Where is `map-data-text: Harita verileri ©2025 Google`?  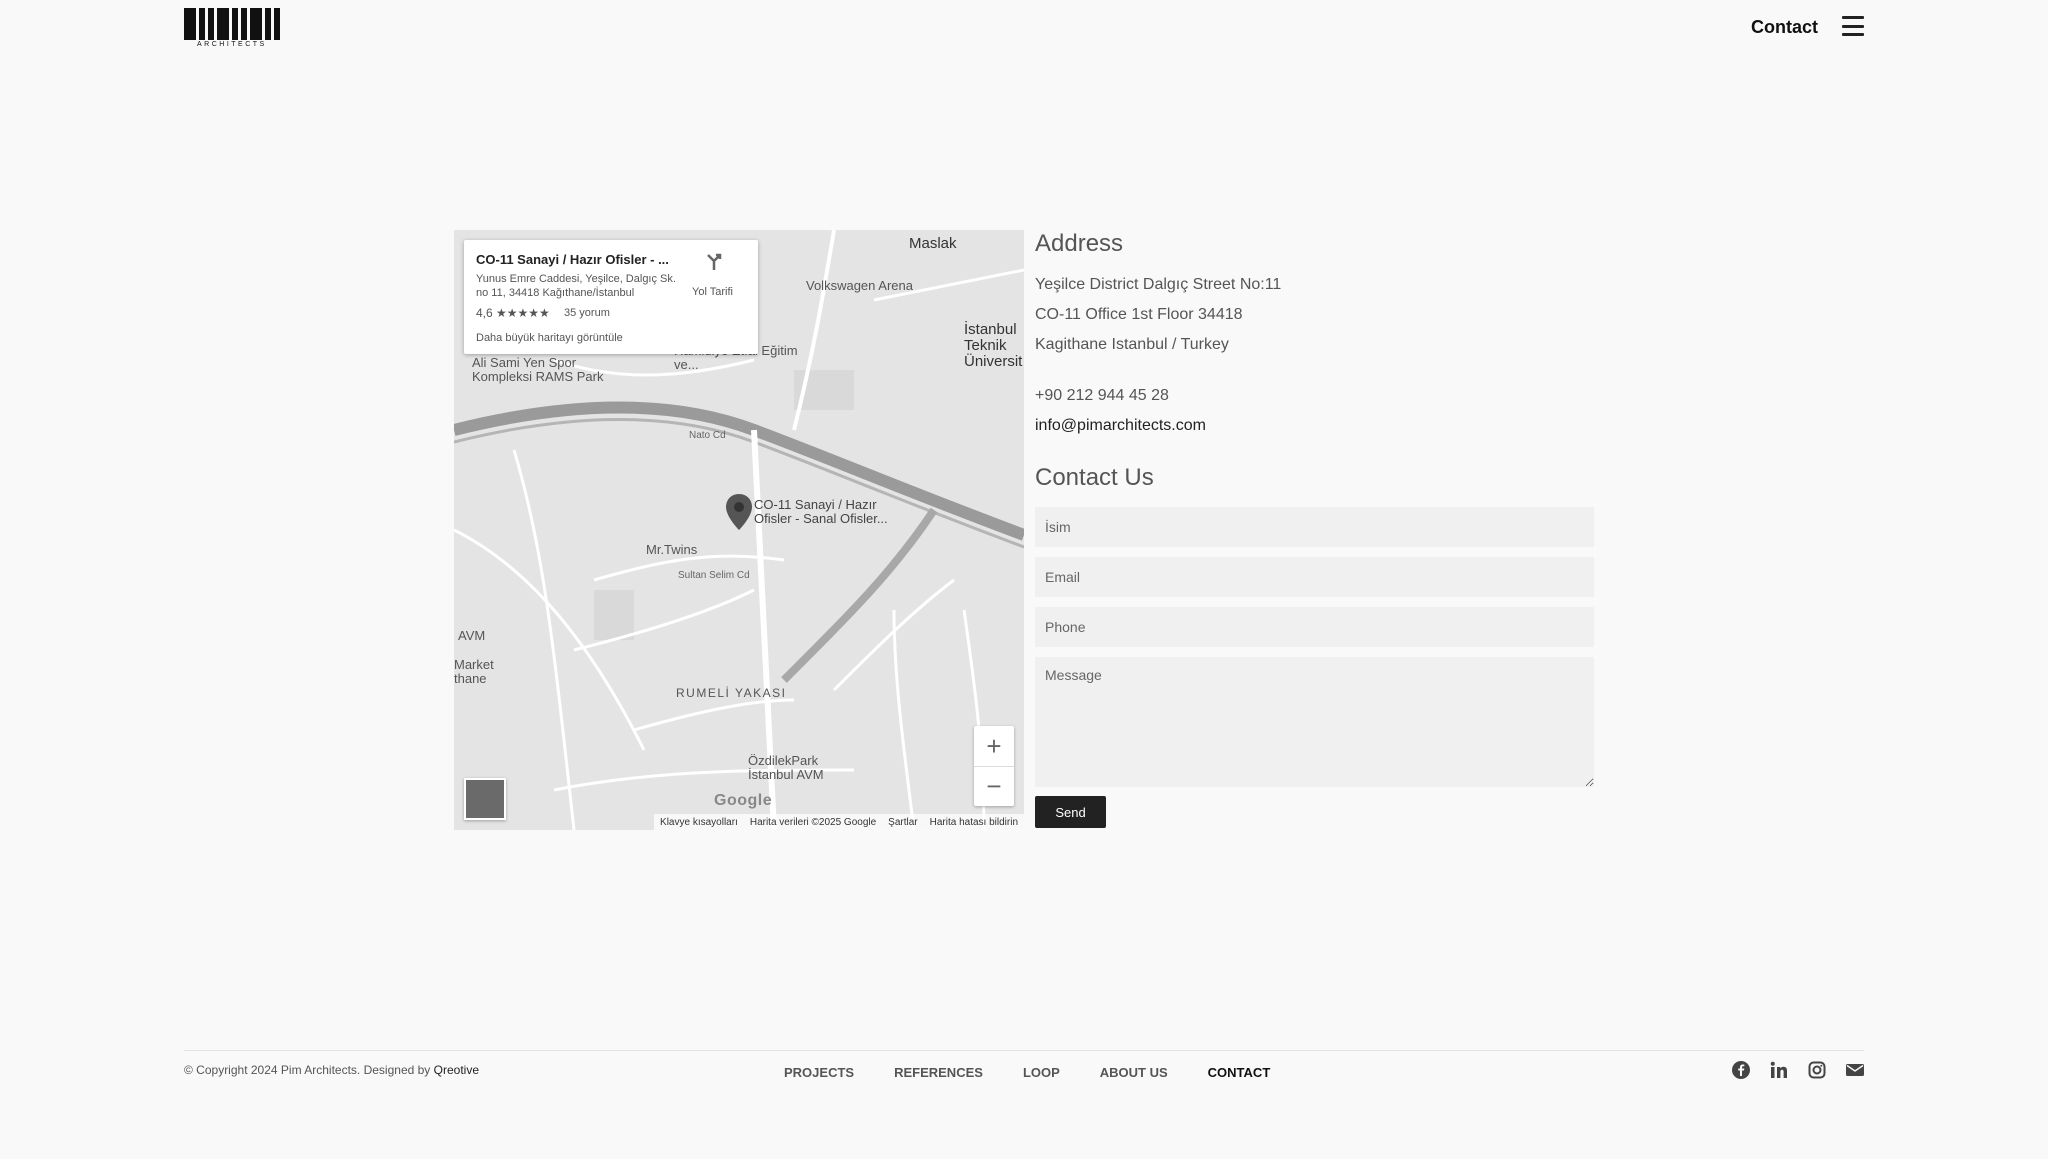 map-data-text: Harita verileri ©2025 Google is located at coordinates (813, 822).